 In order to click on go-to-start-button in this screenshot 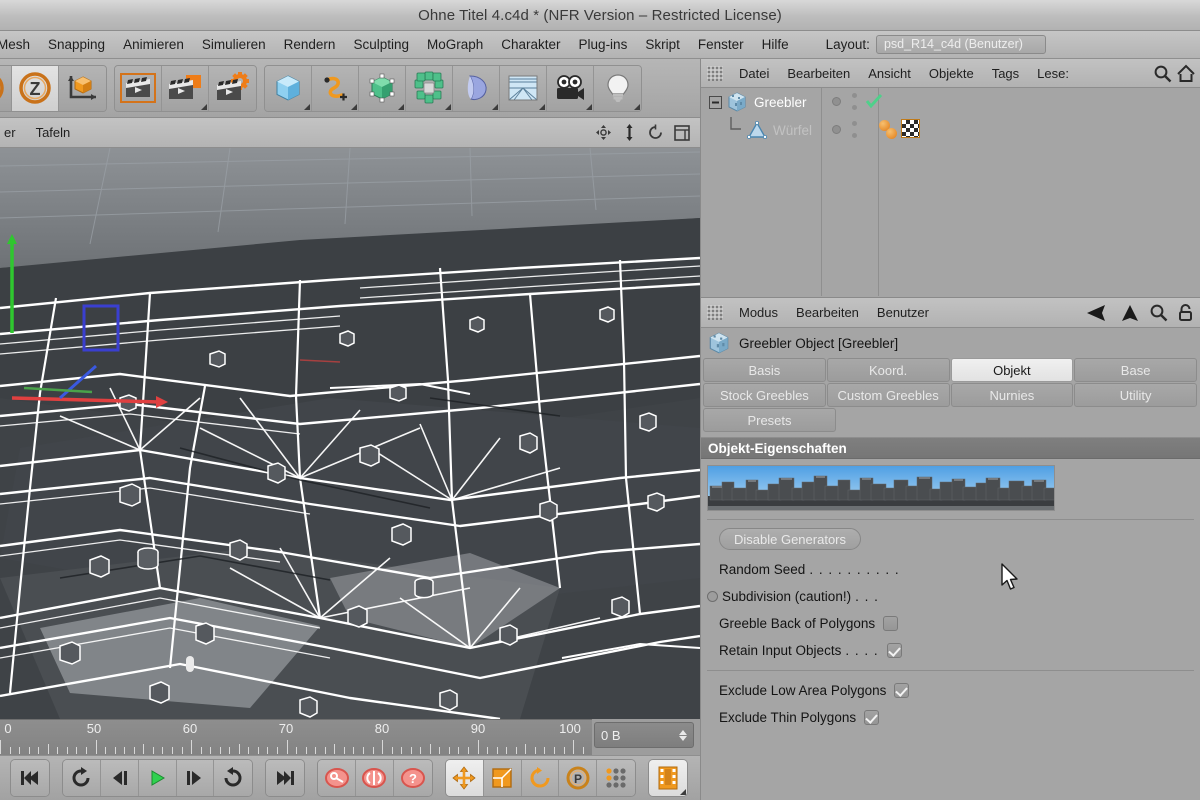, I will do `click(30, 778)`.